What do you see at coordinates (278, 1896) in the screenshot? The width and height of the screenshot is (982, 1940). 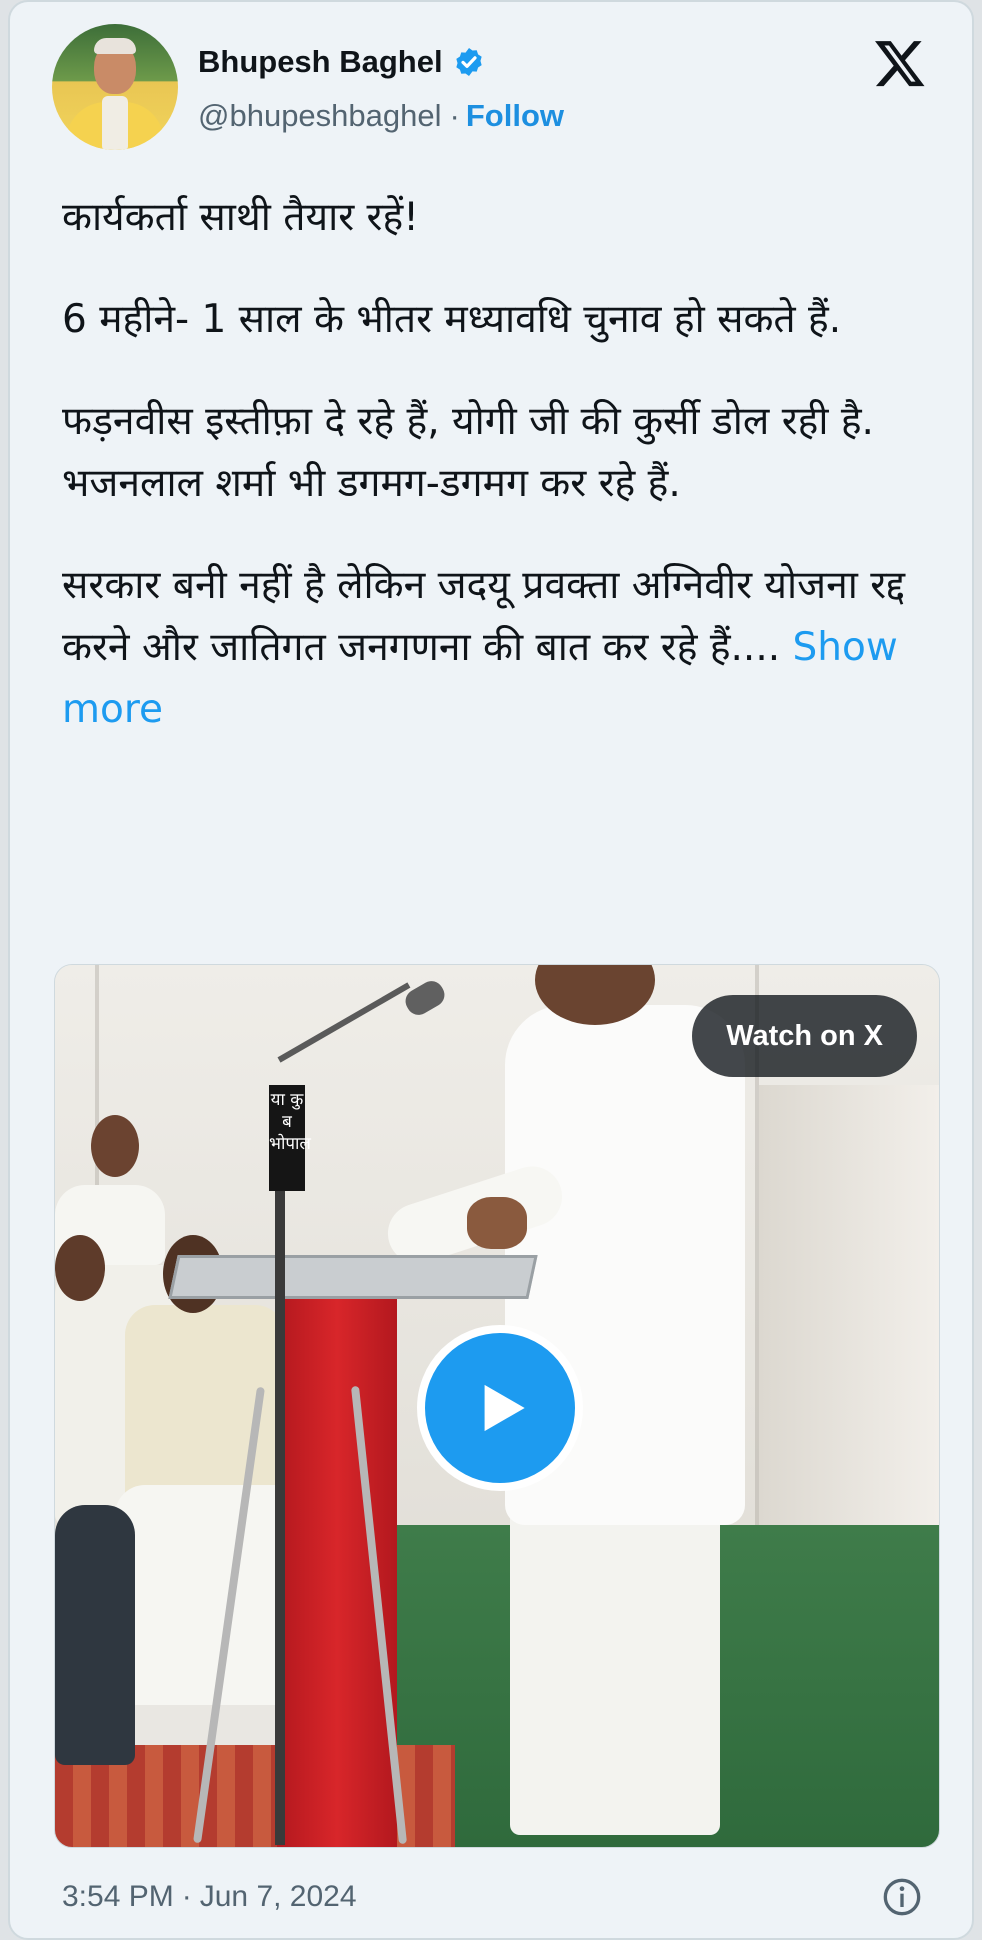 I see `tweet-date: Jun 7, 2024` at bounding box center [278, 1896].